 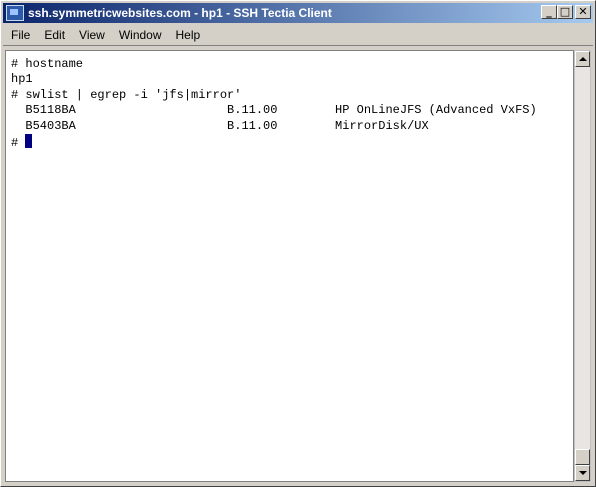 I want to click on terminal-line: hp1, so click(x=22, y=79).